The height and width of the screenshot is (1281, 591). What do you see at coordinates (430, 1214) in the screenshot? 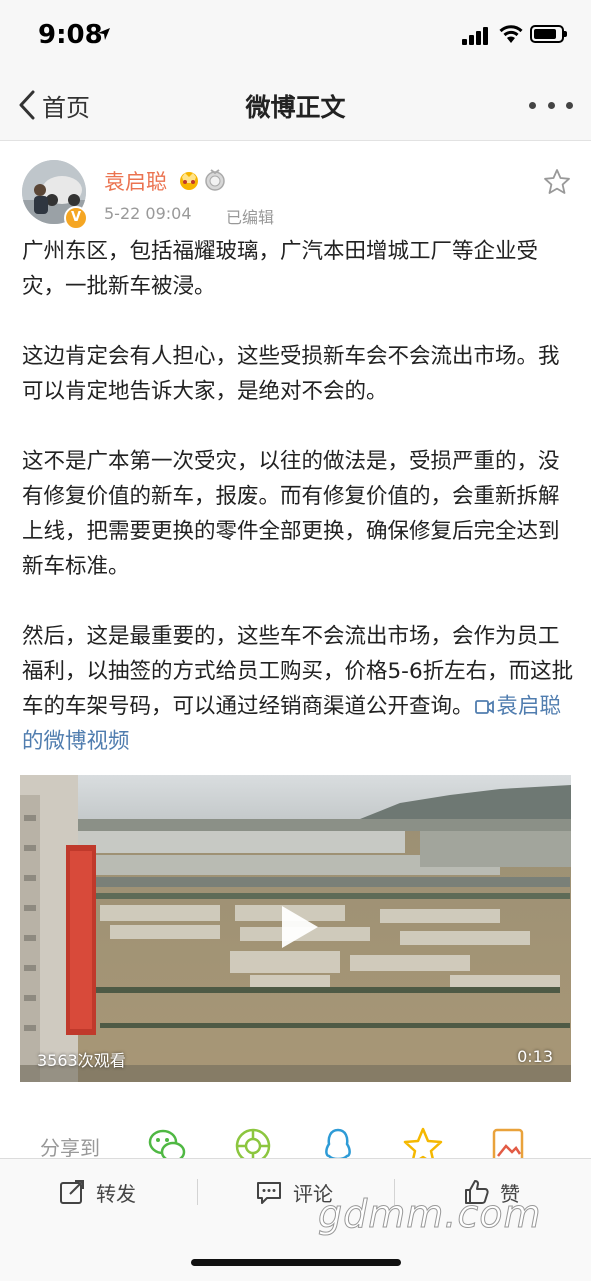
I see `watermark: gdmm.com` at bounding box center [430, 1214].